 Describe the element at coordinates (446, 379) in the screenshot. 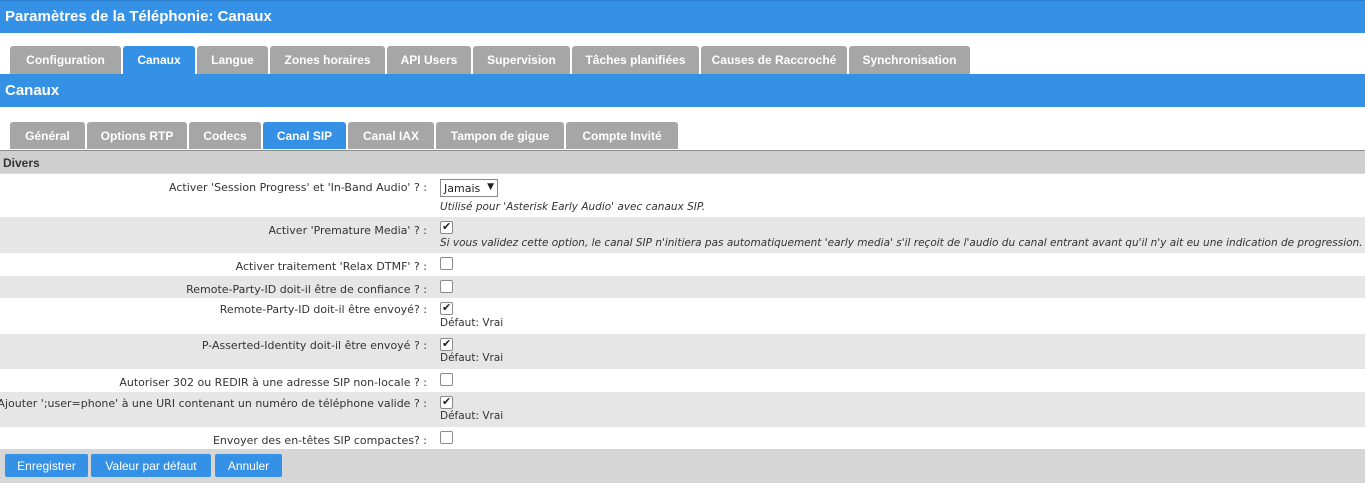

I see `allow-302-checkbox` at that location.